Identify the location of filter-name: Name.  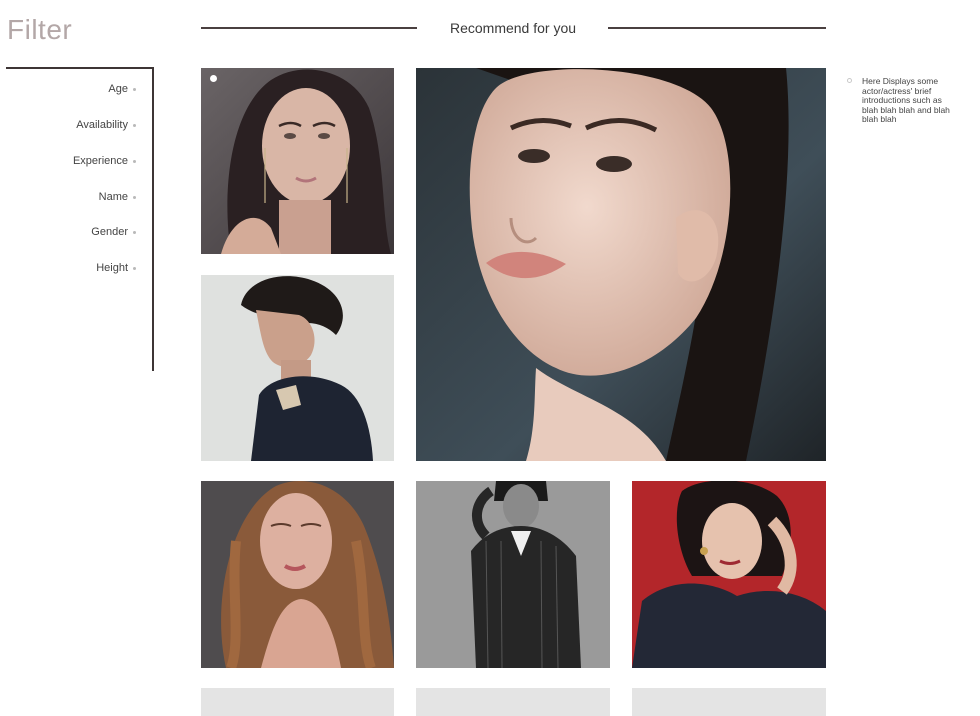
(117, 197).